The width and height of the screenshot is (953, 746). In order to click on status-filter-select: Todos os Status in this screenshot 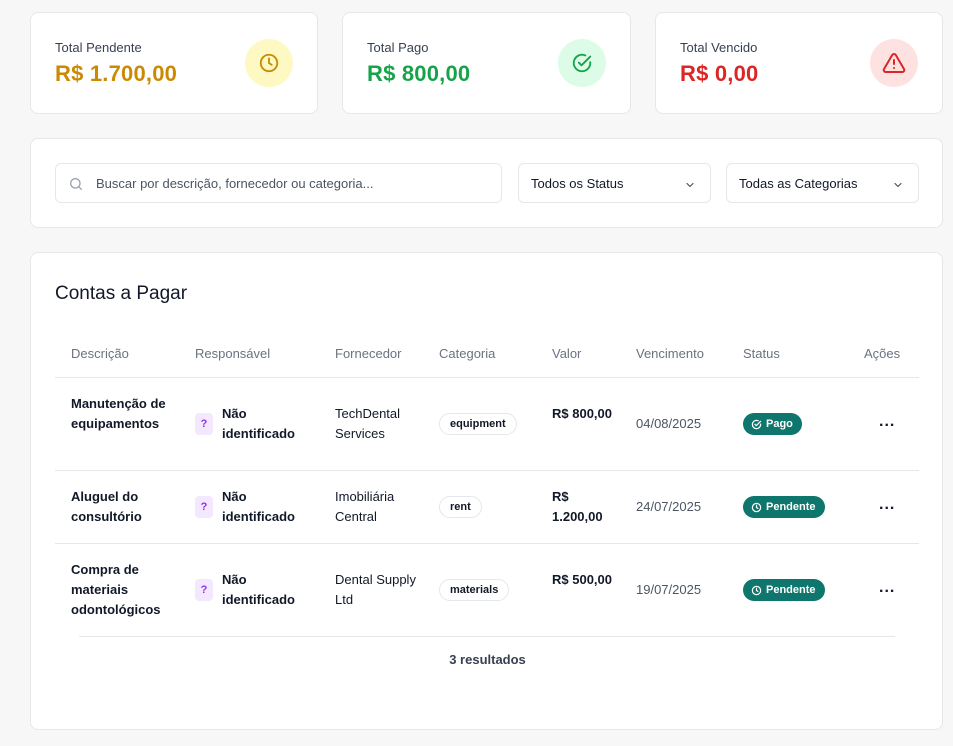, I will do `click(614, 183)`.